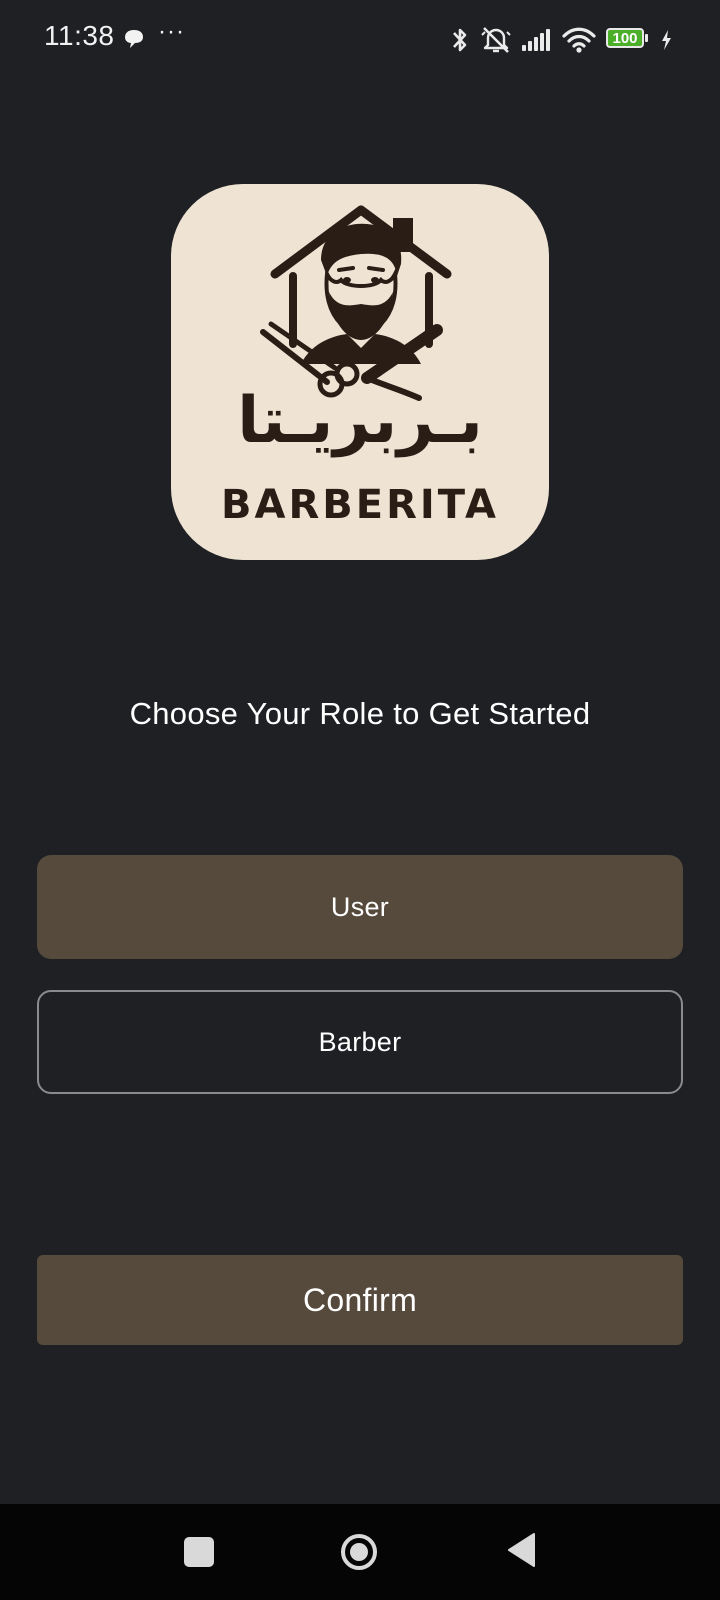 This screenshot has height=1600, width=720. I want to click on back-icon, so click(521, 1550).